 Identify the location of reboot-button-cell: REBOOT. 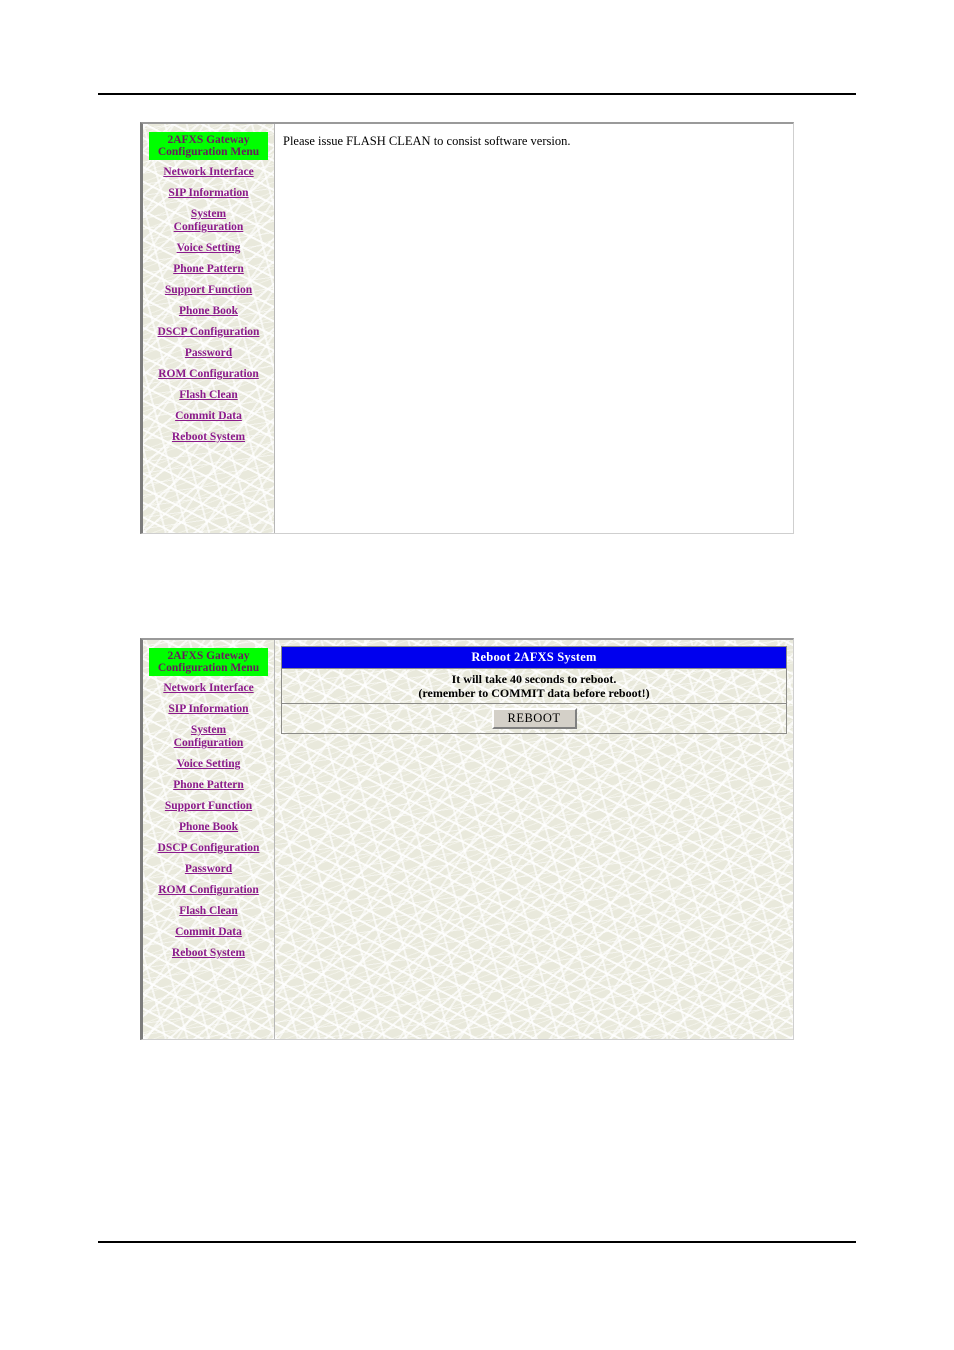
(534, 718).